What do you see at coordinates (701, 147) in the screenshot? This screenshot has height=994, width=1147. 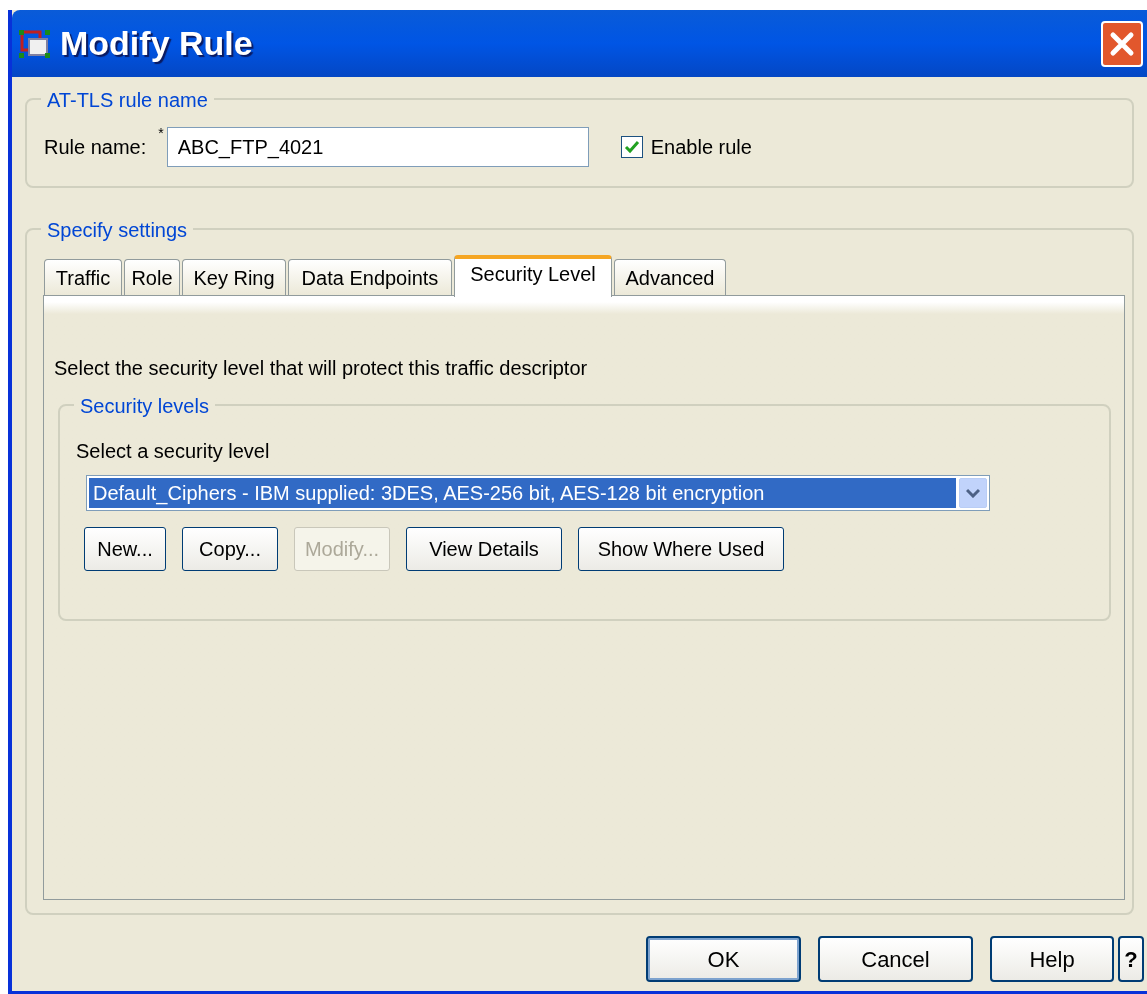 I see `checkbox-label: Enable rule` at bounding box center [701, 147].